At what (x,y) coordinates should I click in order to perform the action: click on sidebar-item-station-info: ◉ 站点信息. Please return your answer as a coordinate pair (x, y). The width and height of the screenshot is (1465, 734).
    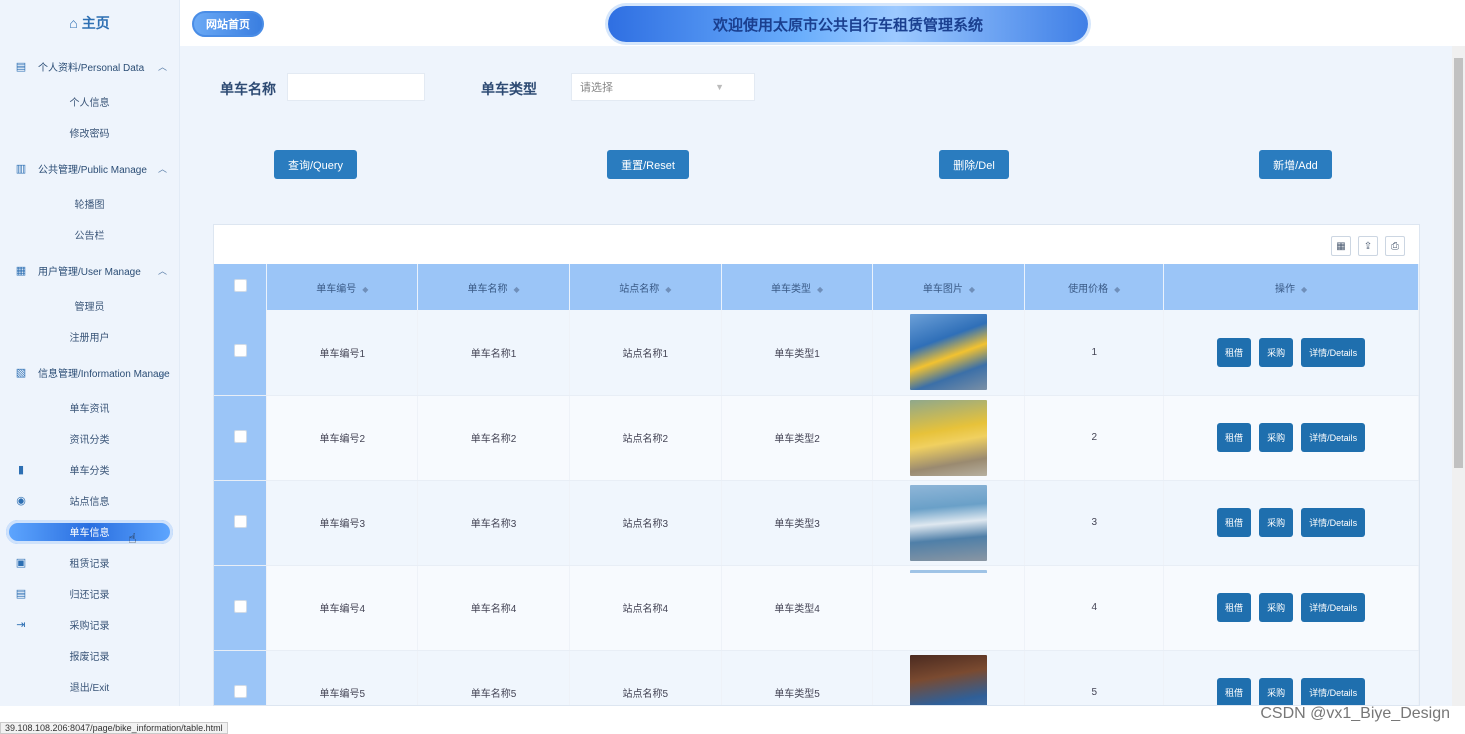
    Looking at the image, I should click on (89, 500).